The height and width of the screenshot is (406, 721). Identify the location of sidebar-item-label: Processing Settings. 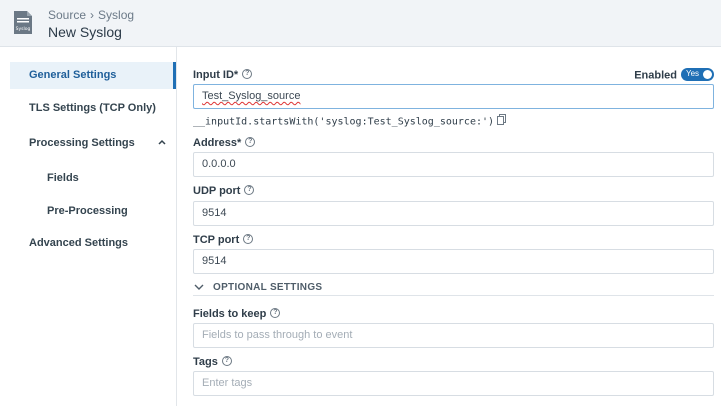
(82, 143).